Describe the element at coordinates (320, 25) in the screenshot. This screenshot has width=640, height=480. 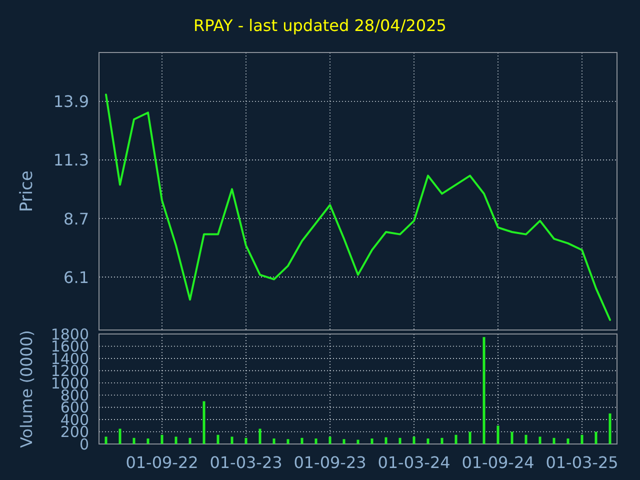
I see `chart-title: RPAY - last updated 28/04/2025` at that location.